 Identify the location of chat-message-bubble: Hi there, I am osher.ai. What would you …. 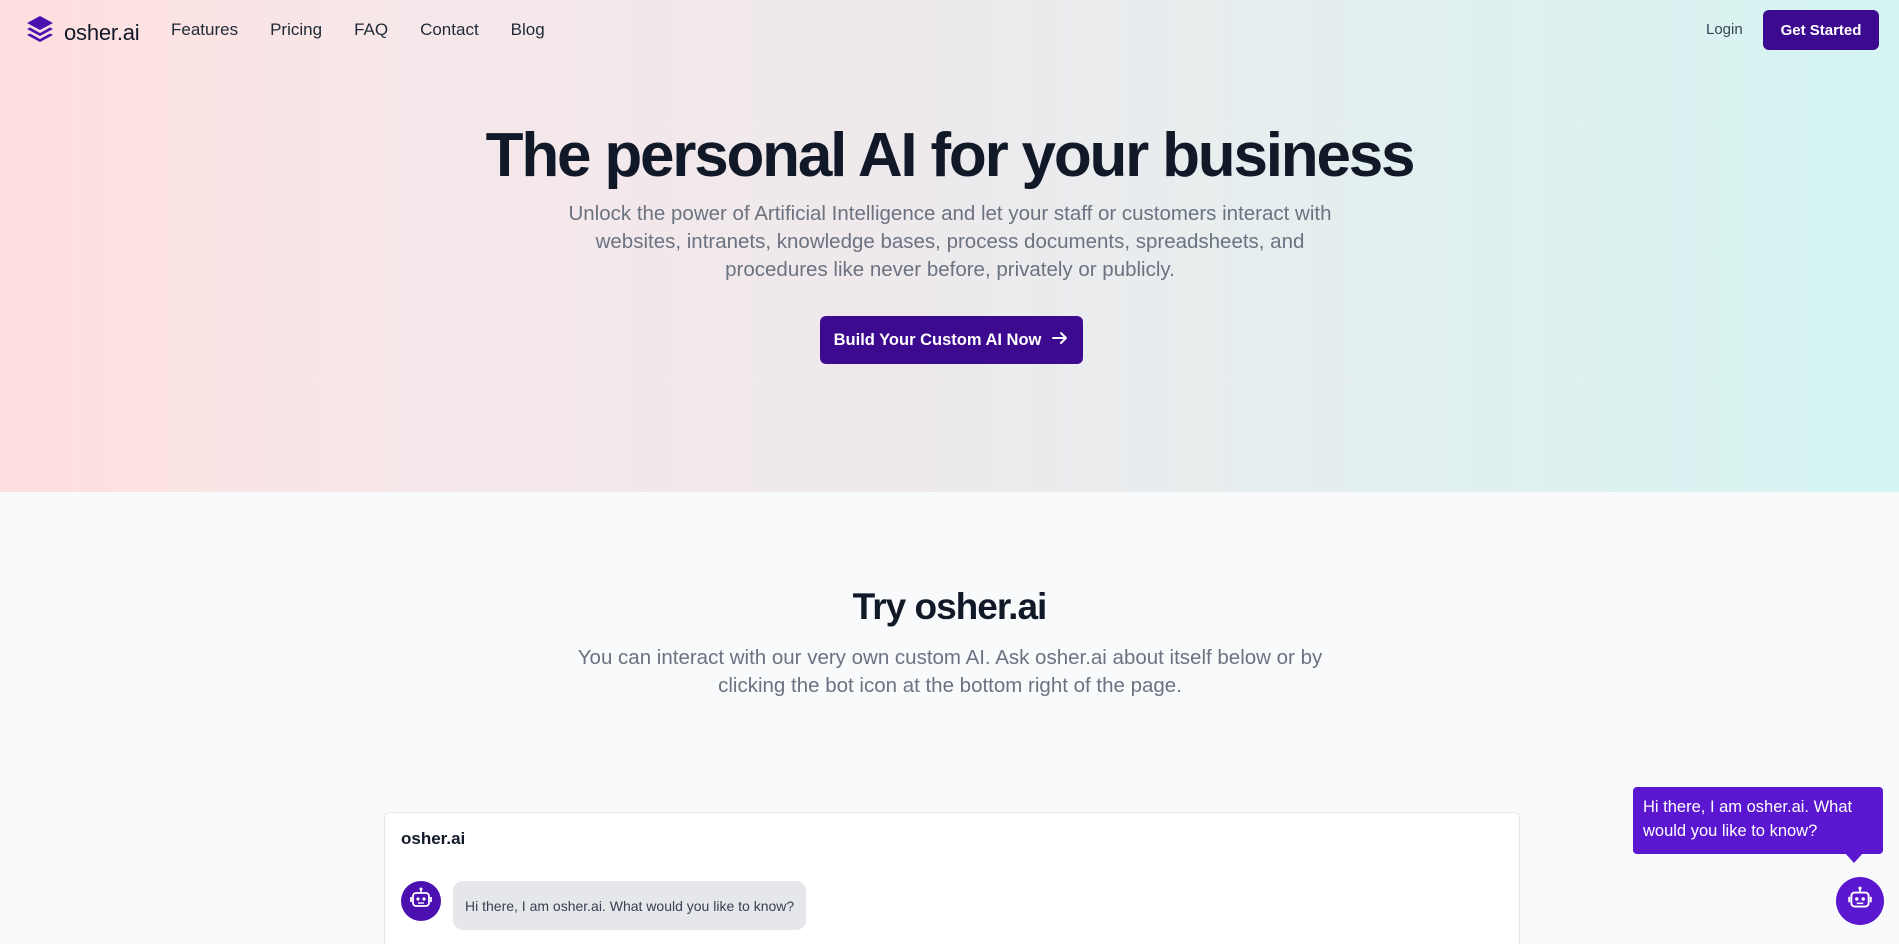
(630, 905).